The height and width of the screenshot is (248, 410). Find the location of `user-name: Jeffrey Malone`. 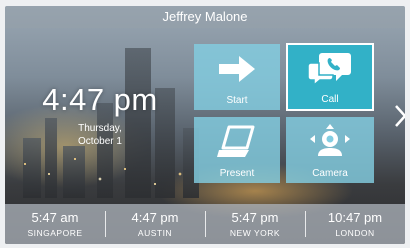

user-name: Jeffrey Malone is located at coordinates (205, 16).